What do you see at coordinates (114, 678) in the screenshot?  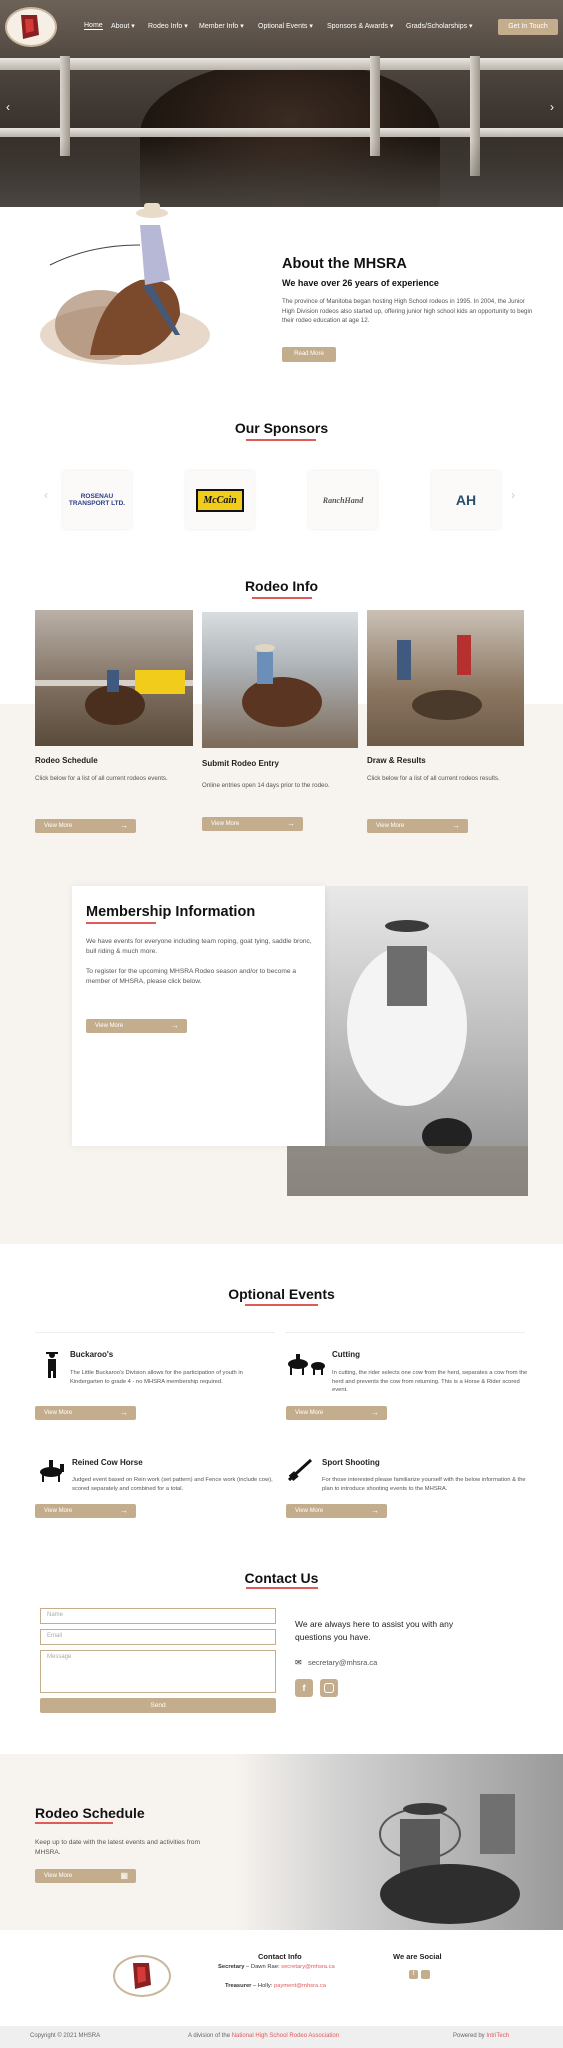 I see `rodeo-schedule-photo` at bounding box center [114, 678].